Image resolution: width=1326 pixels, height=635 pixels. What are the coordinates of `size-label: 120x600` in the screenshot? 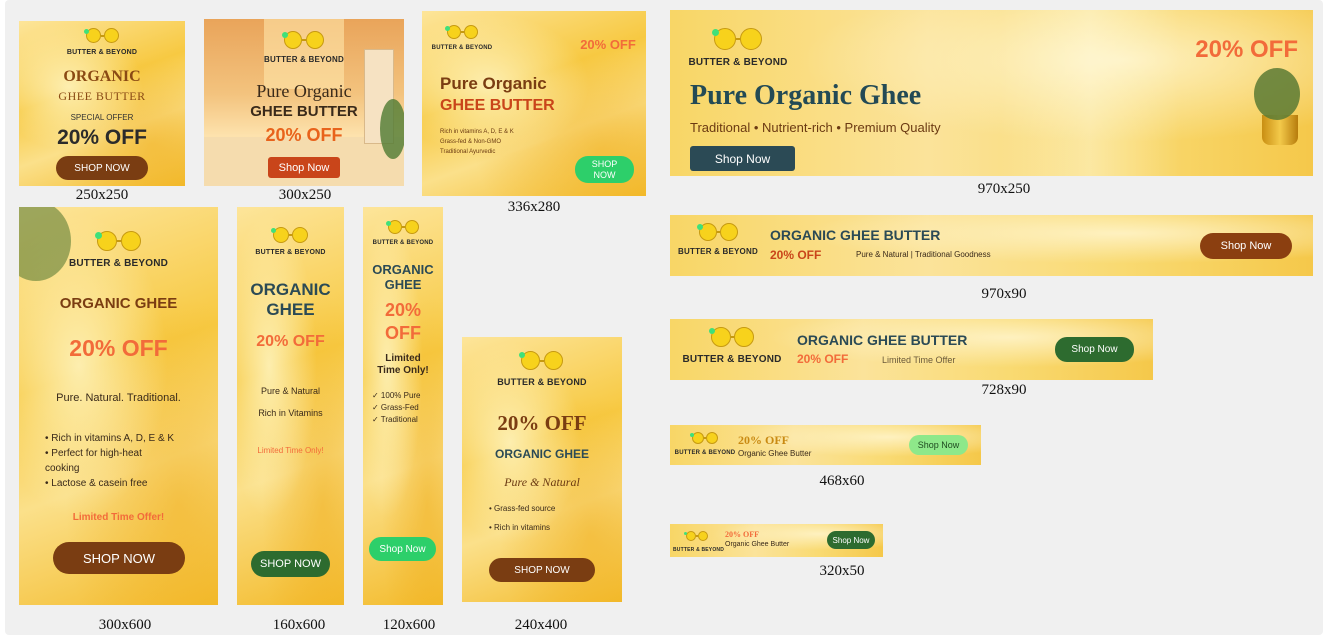 It's located at (409, 625).